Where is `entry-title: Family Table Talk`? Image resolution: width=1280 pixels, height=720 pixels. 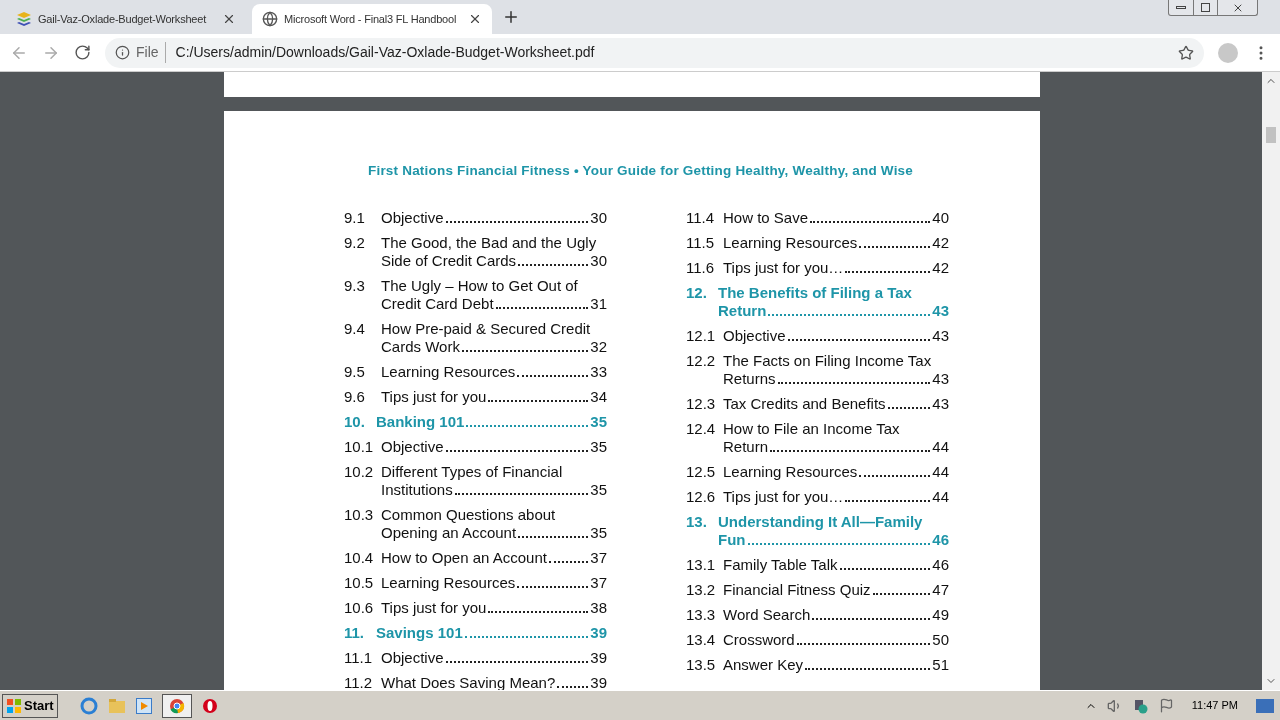
entry-title: Family Table Talk is located at coordinates (780, 565).